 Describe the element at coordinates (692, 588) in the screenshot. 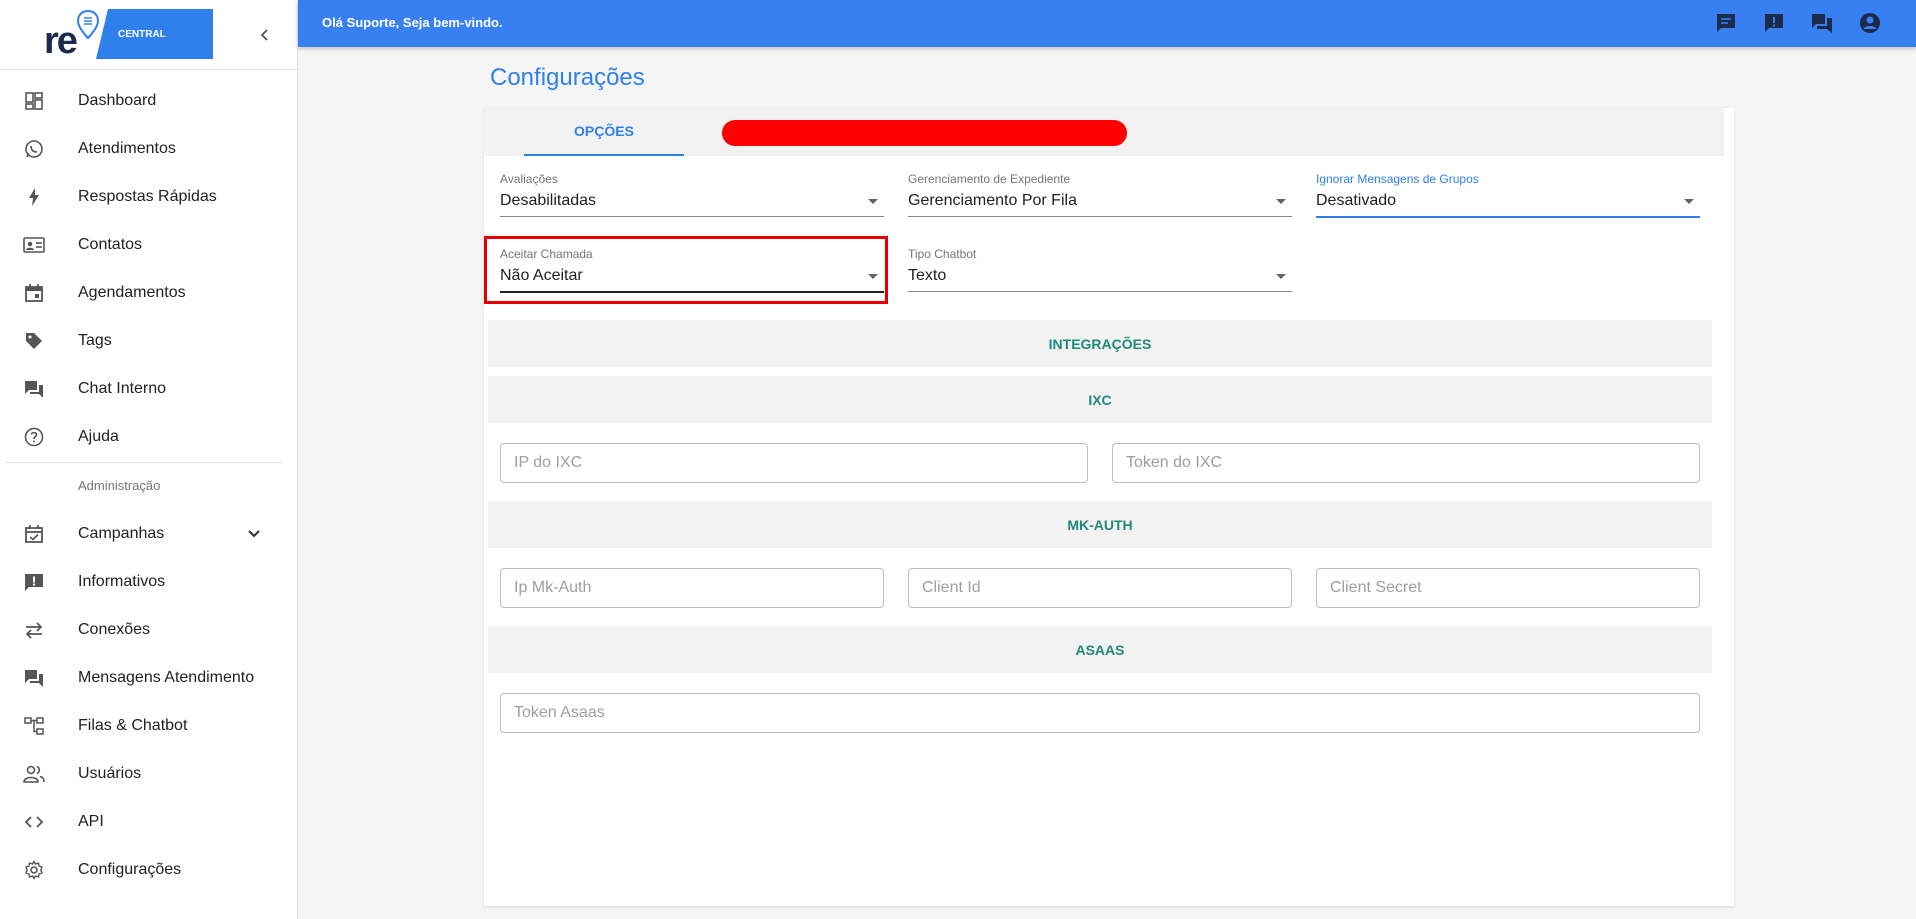

I see `mkauth-ip-input` at that location.